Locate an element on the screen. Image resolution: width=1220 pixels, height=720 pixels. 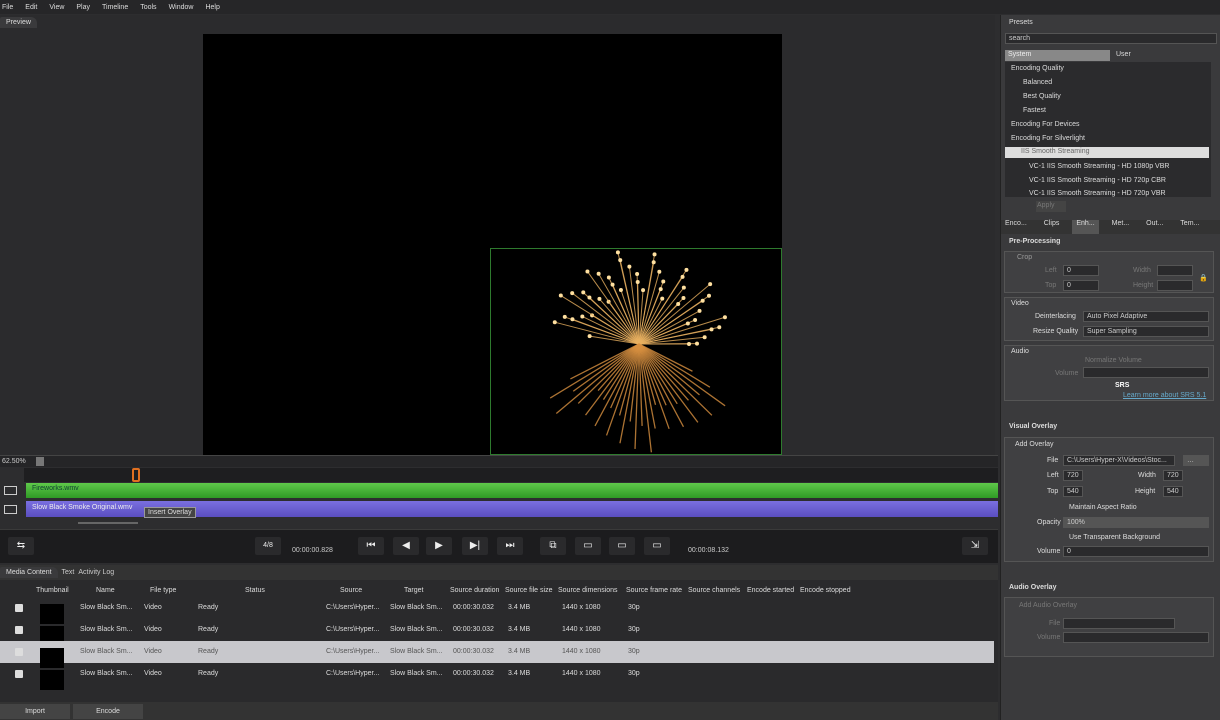
preprocessing-header: Pre-Processing is located at coordinates (1034, 241).